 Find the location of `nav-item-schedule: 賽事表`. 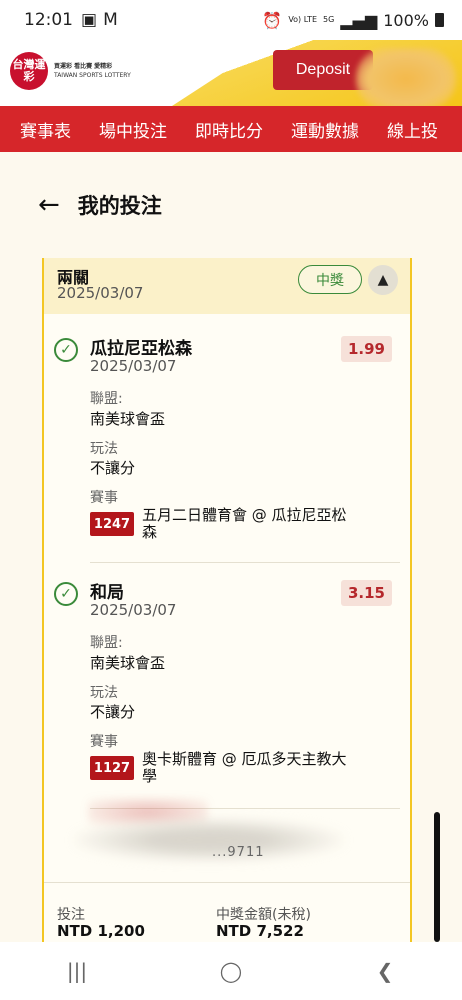

nav-item-schedule: 賽事表 is located at coordinates (35, 129).